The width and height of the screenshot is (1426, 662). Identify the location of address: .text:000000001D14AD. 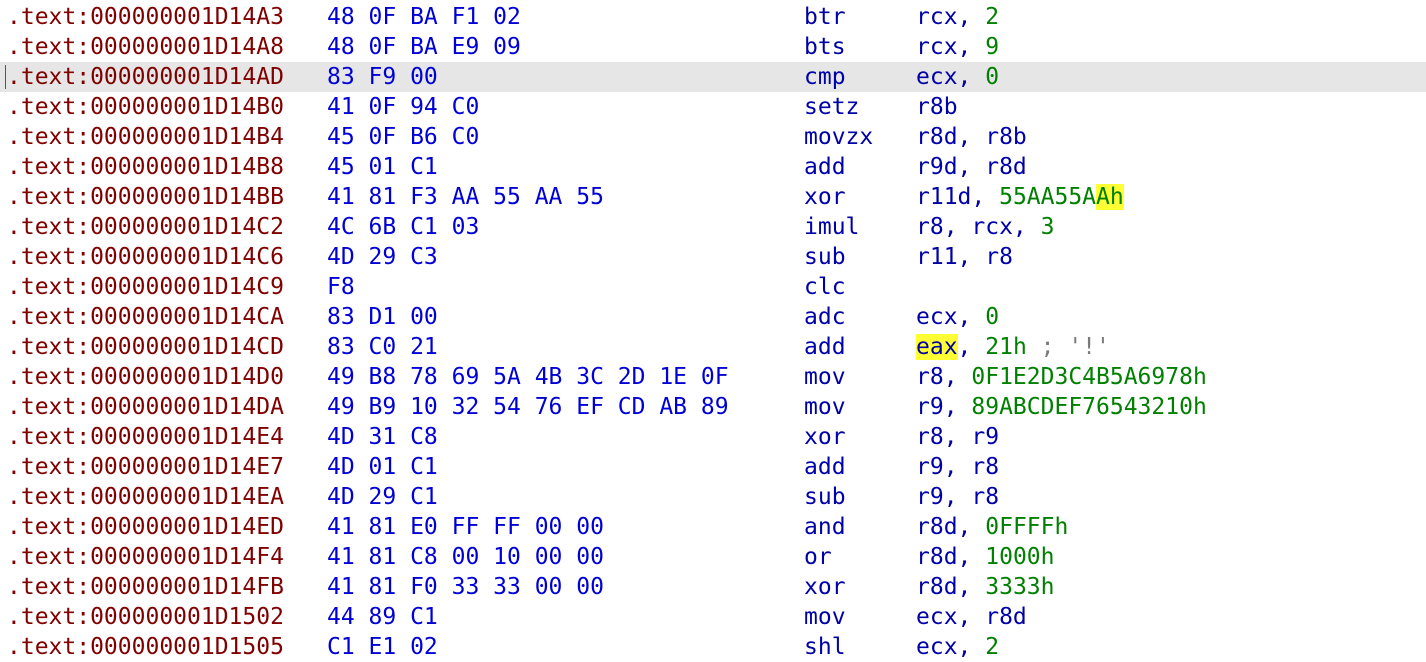
(145, 77).